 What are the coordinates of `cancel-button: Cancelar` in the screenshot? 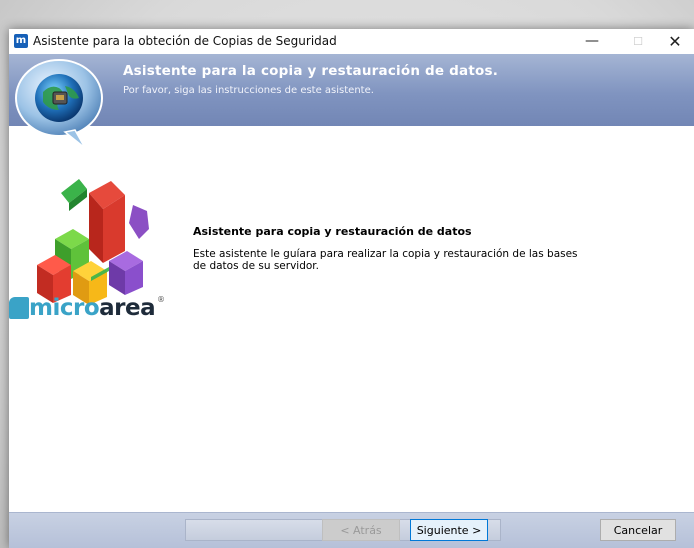 It's located at (638, 530).